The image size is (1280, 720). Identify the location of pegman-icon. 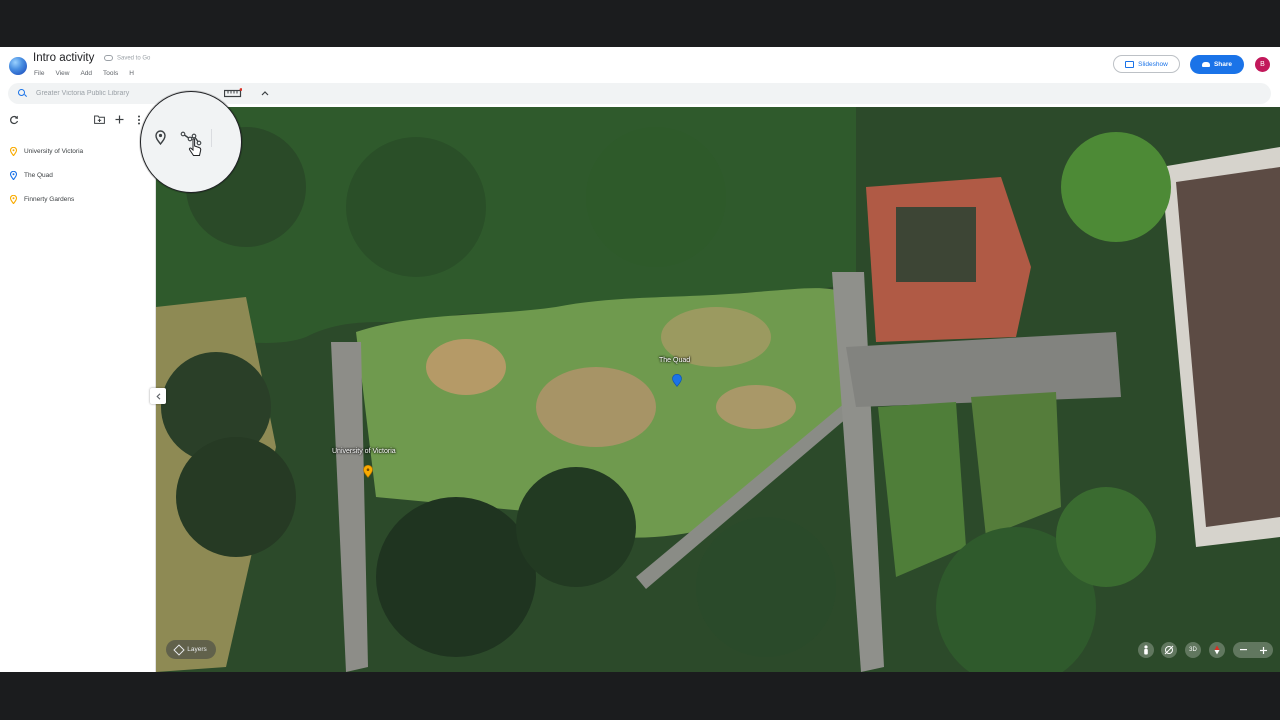
(1146, 650).